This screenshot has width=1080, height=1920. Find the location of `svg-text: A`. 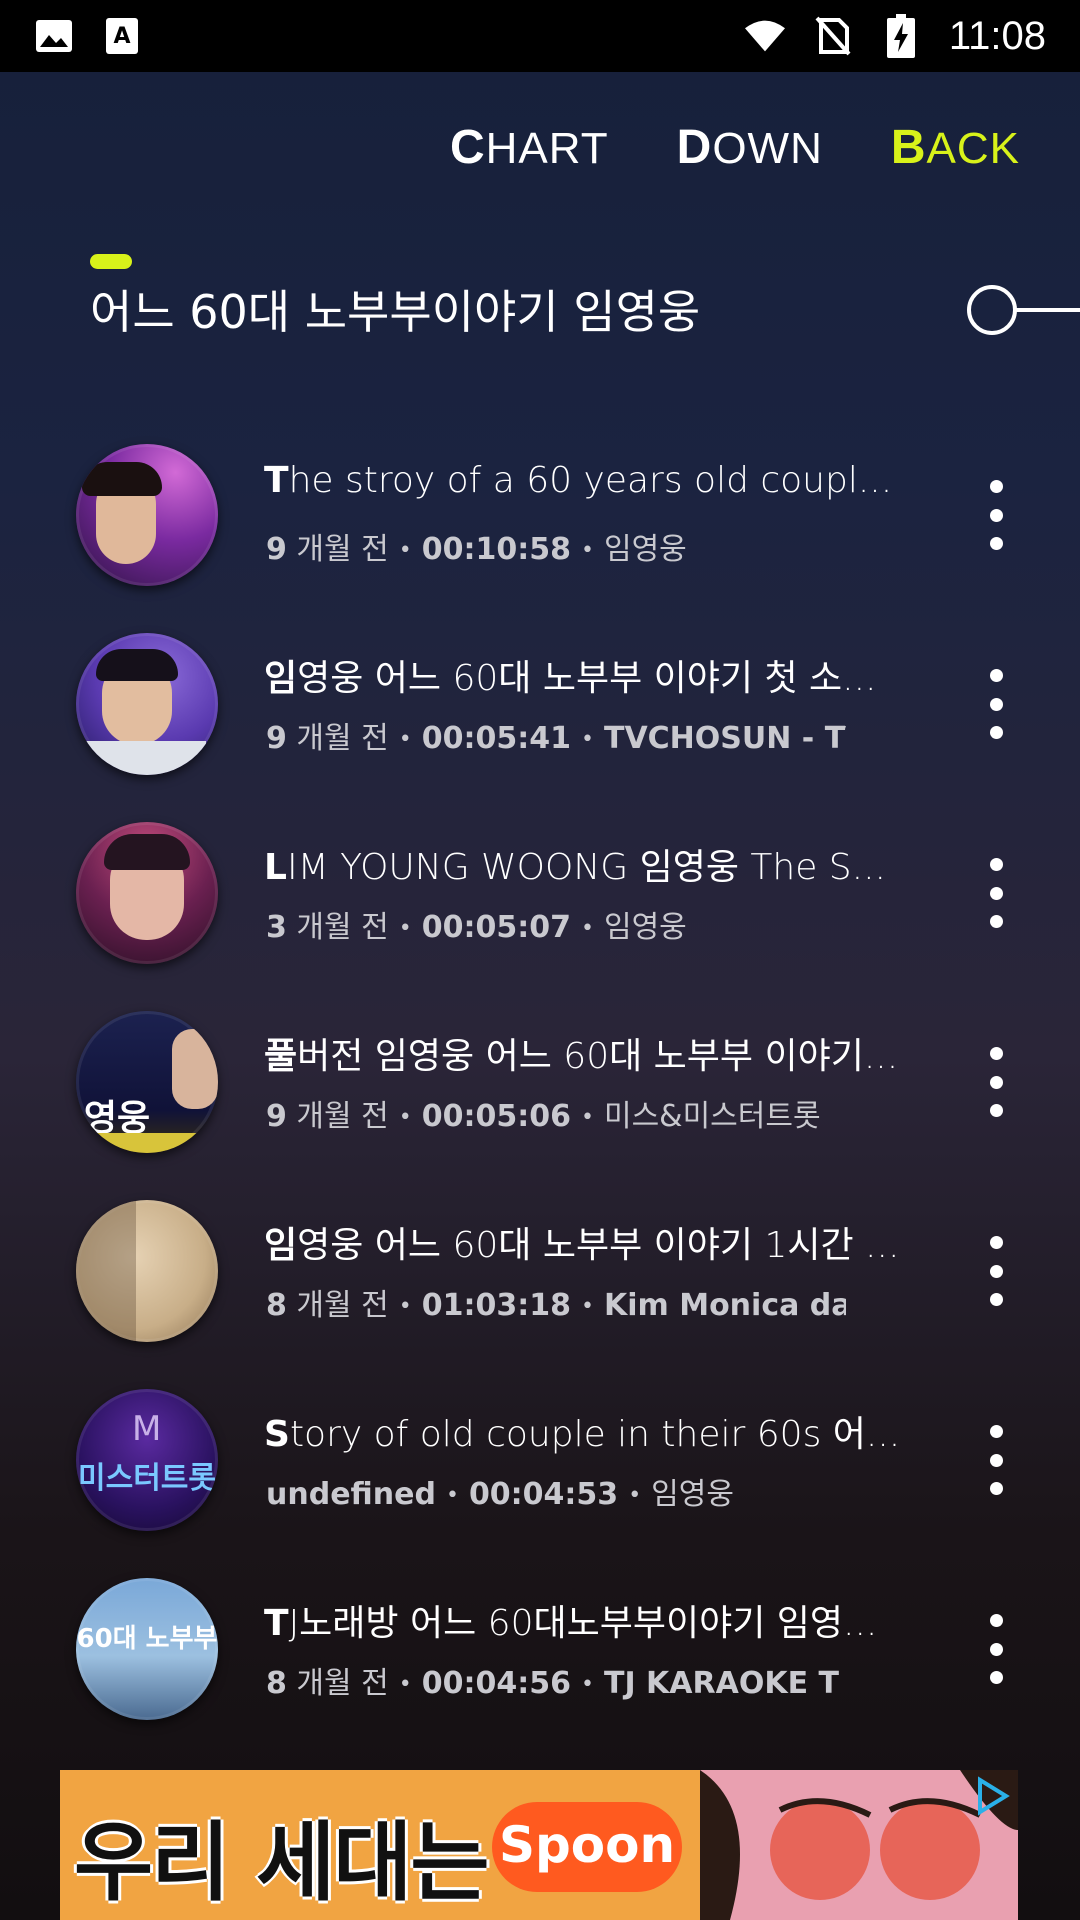

svg-text: A is located at coordinates (121, 36).